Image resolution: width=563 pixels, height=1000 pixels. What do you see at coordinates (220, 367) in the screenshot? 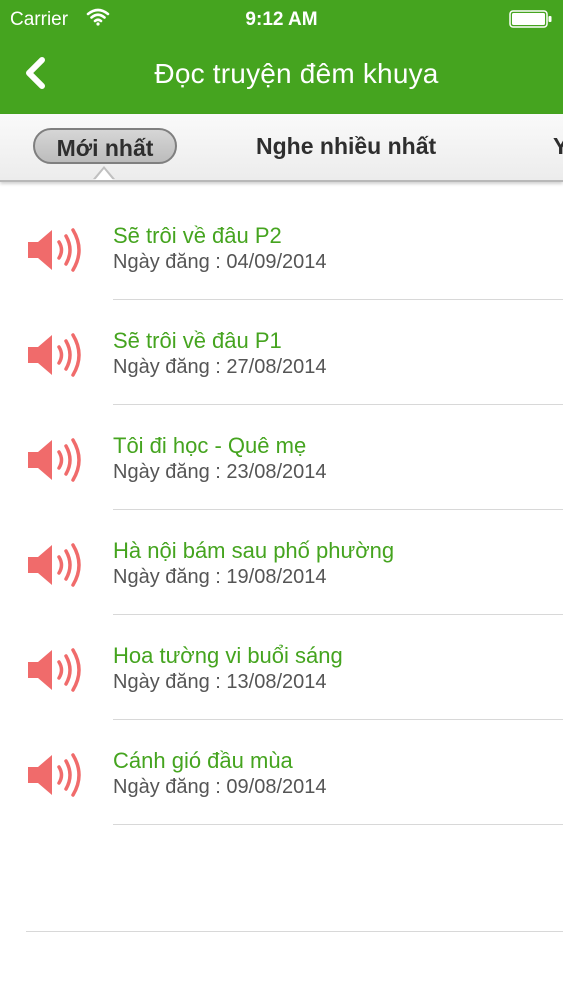
I see `story-date: Ngày đăng : 27/08/2014` at bounding box center [220, 367].